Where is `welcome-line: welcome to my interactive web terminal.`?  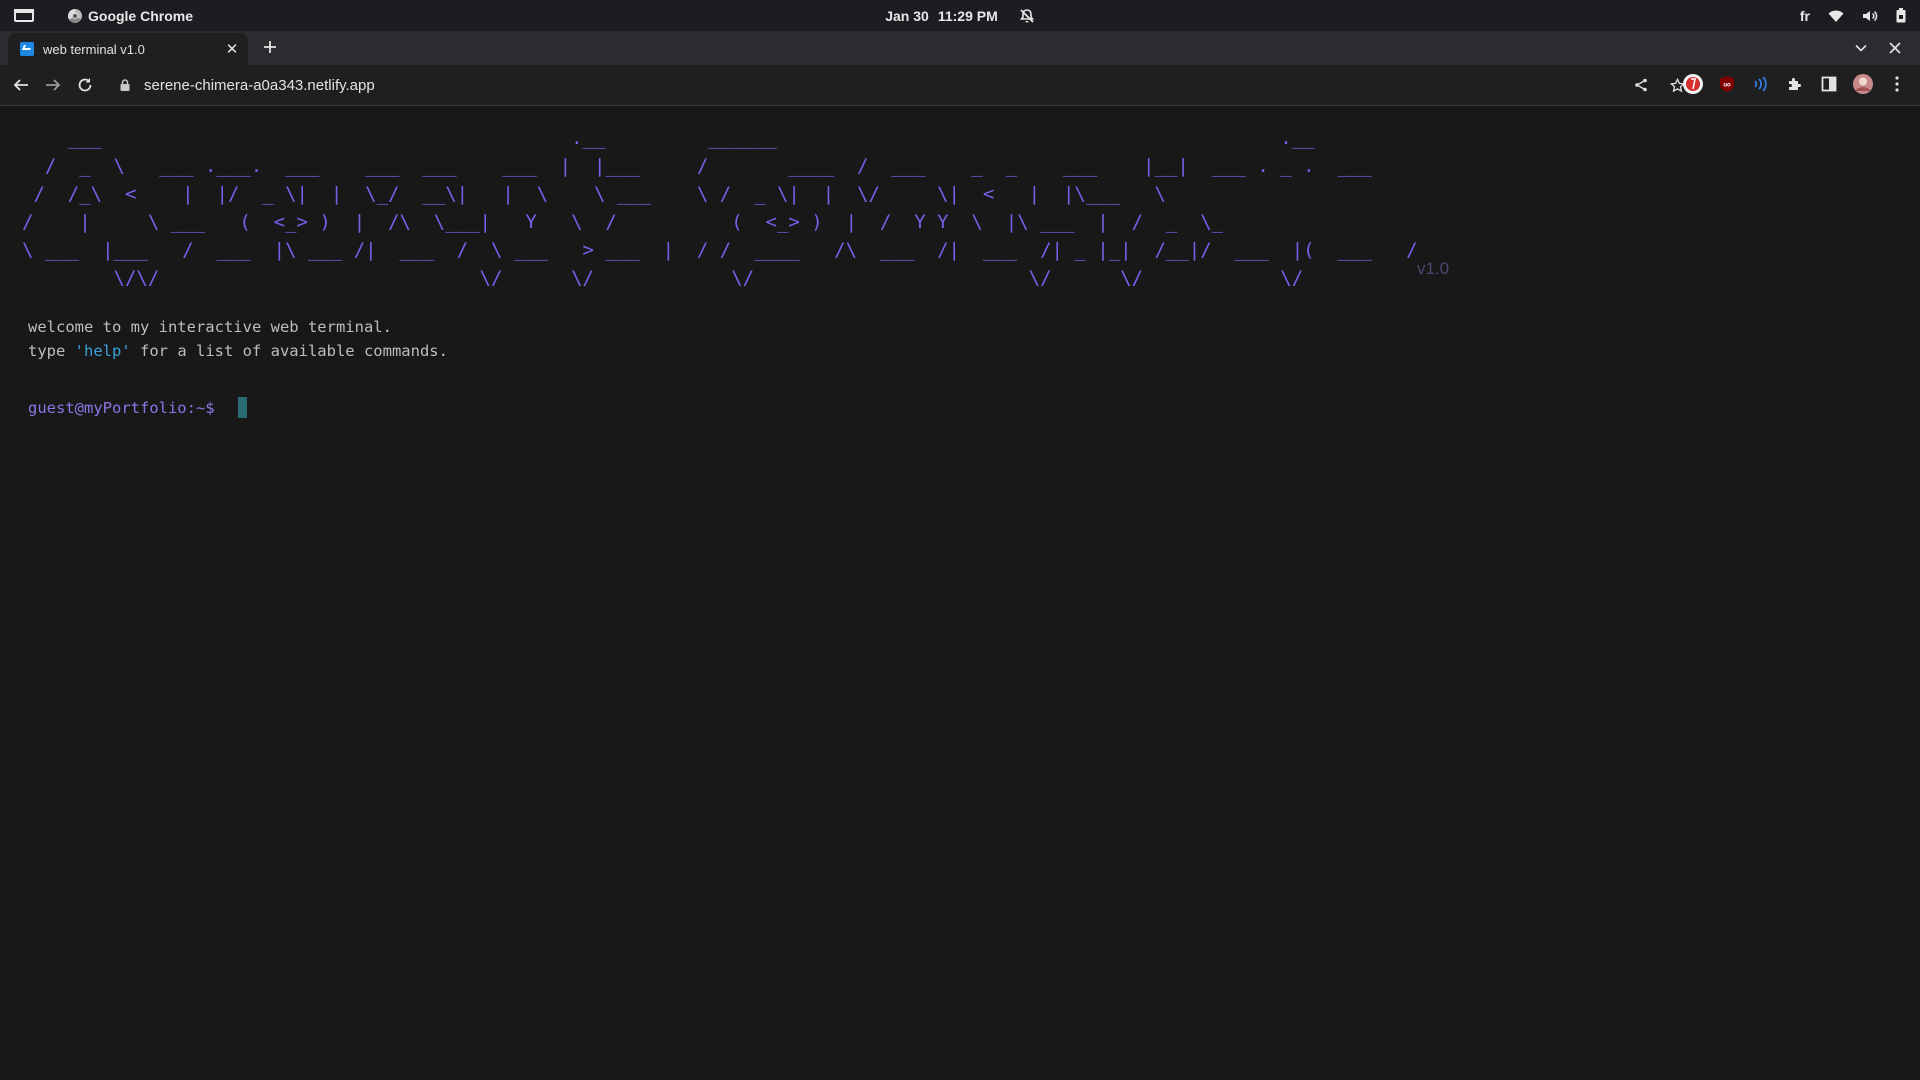 welcome-line: welcome to my interactive web terminal. is located at coordinates (210, 327).